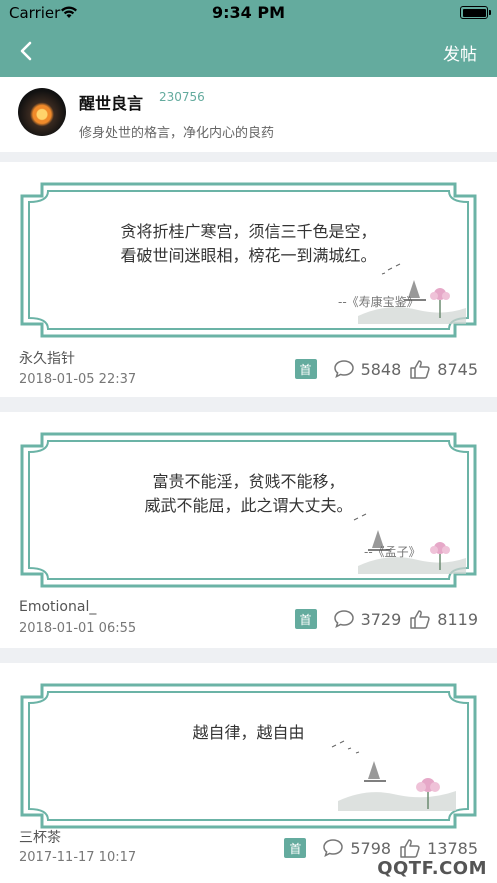 This screenshot has height=883, width=497. I want to click on board-avatar, so click(42, 112).